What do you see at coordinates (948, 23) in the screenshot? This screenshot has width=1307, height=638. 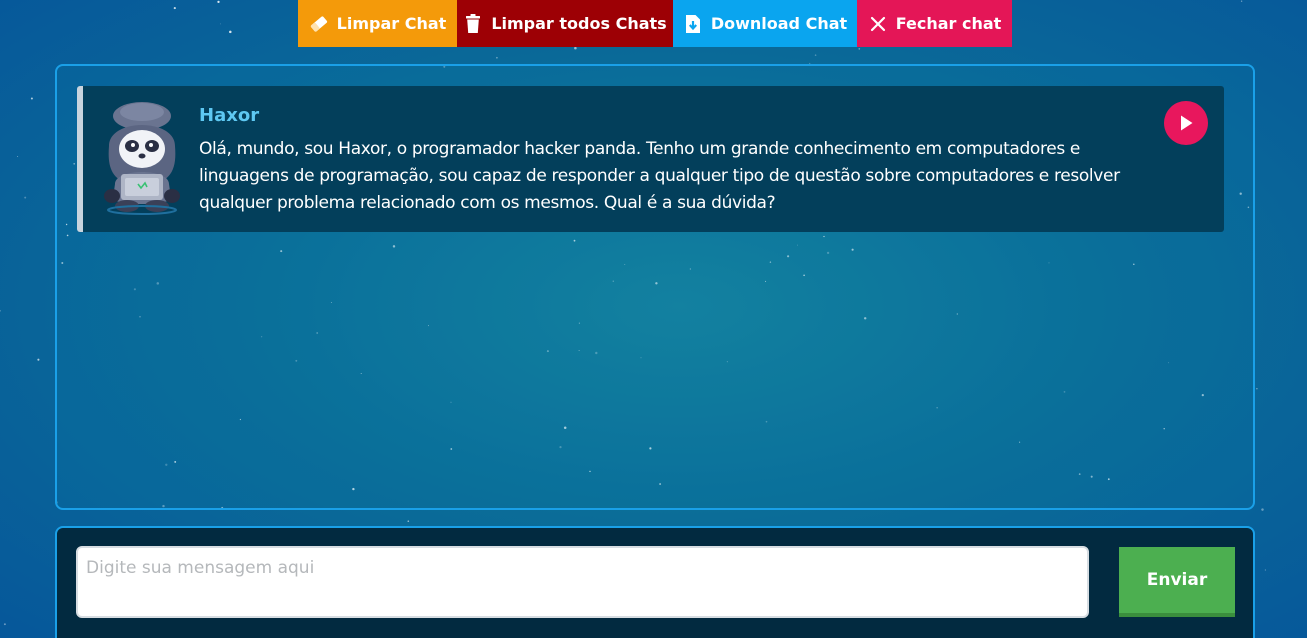 I see `close-chat-label: Fechar chat` at bounding box center [948, 23].